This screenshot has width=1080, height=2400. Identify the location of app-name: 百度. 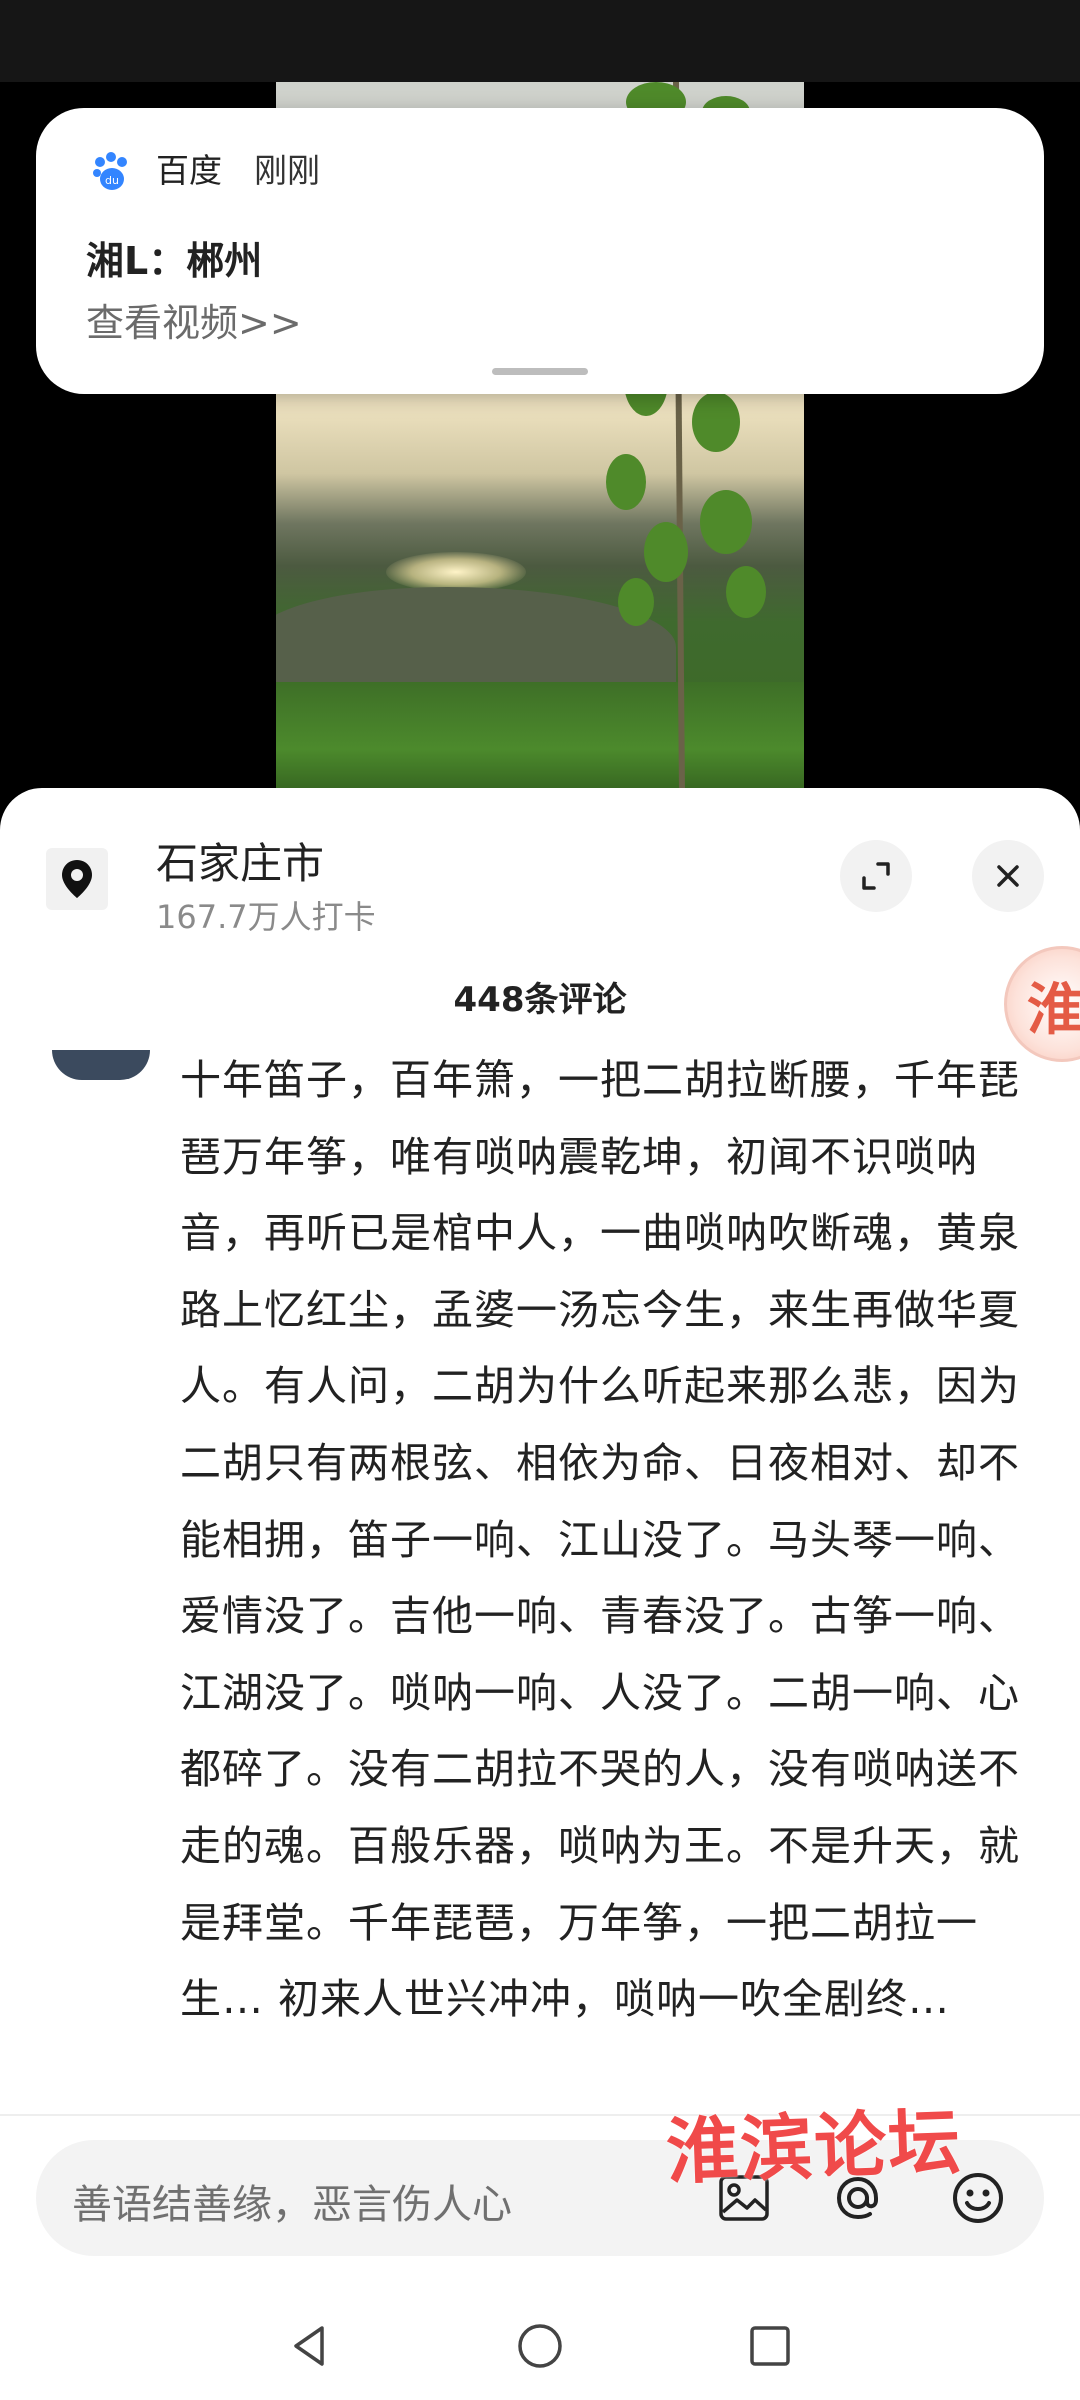
(189, 170).